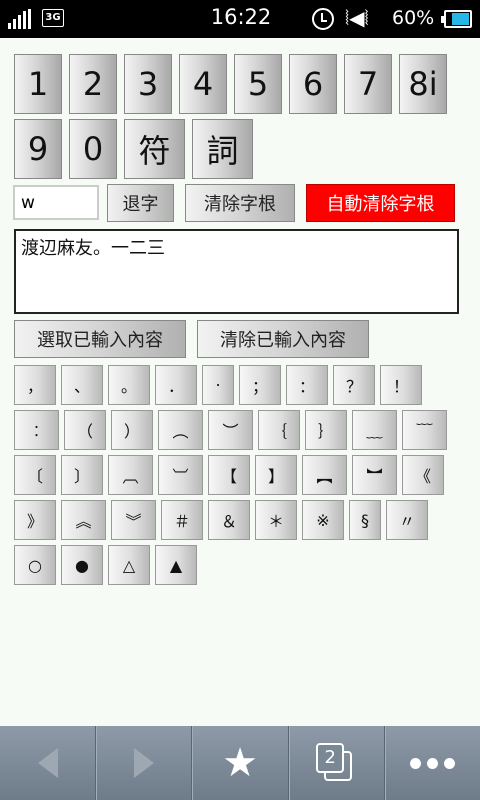 Image resolution: width=480 pixels, height=800 pixels. What do you see at coordinates (82, 475) in the screenshot?
I see `punct-key: 〕` at bounding box center [82, 475].